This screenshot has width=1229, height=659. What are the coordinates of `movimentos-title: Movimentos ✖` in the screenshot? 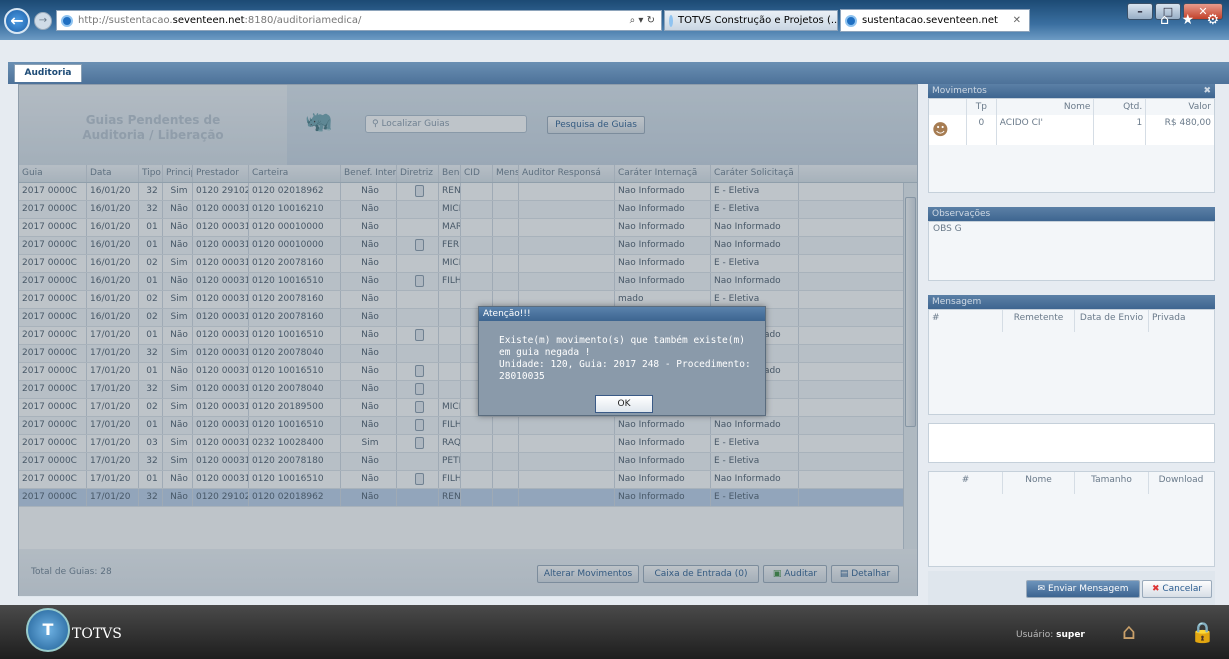 It's located at (1071, 91).